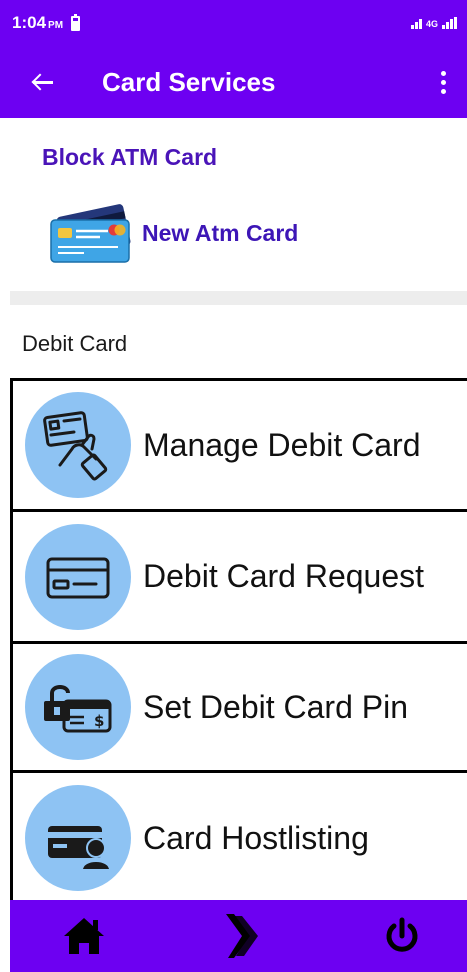  I want to click on app-bar: Card Services, so click(233, 82).